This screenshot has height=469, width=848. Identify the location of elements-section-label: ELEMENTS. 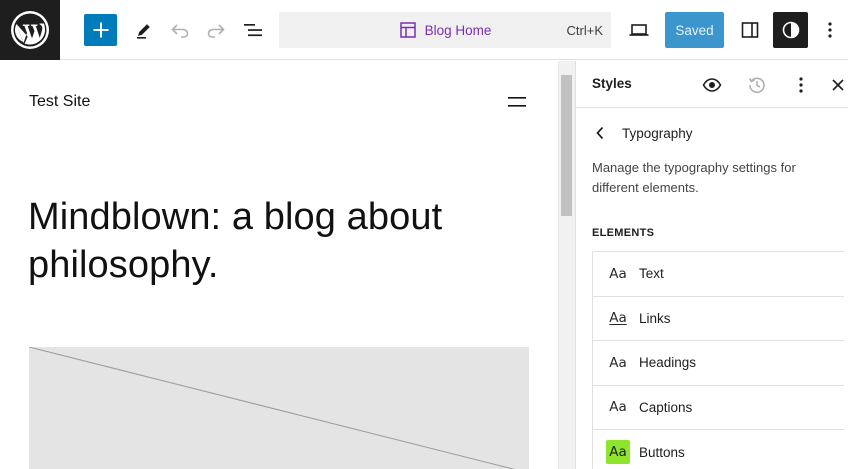
(623, 233).